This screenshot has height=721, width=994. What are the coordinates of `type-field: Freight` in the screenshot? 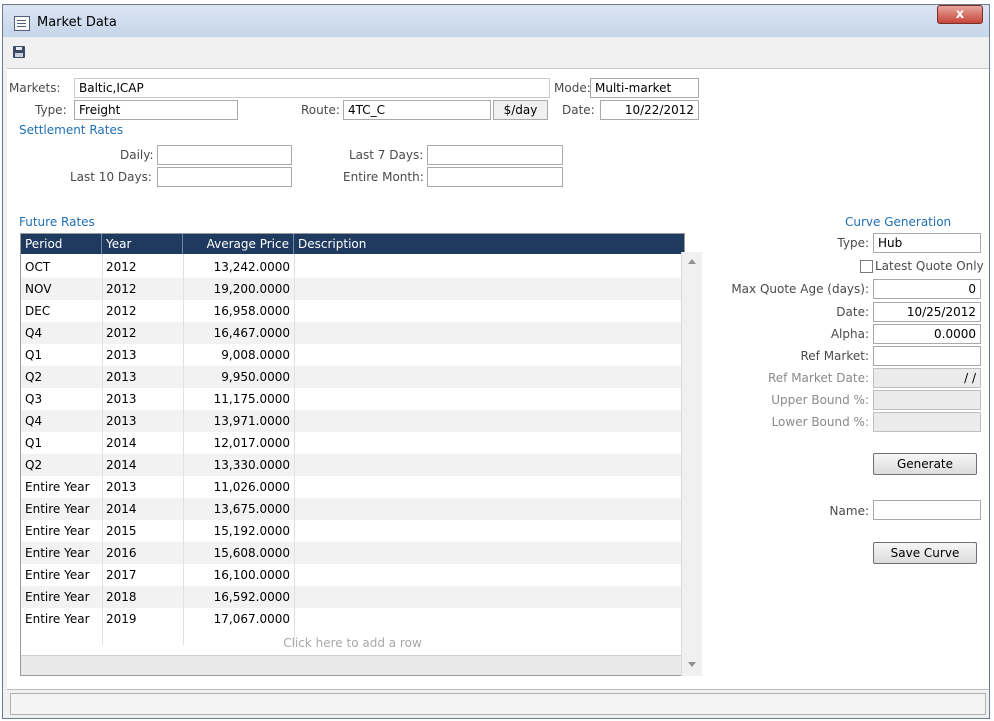 It's located at (156, 110).